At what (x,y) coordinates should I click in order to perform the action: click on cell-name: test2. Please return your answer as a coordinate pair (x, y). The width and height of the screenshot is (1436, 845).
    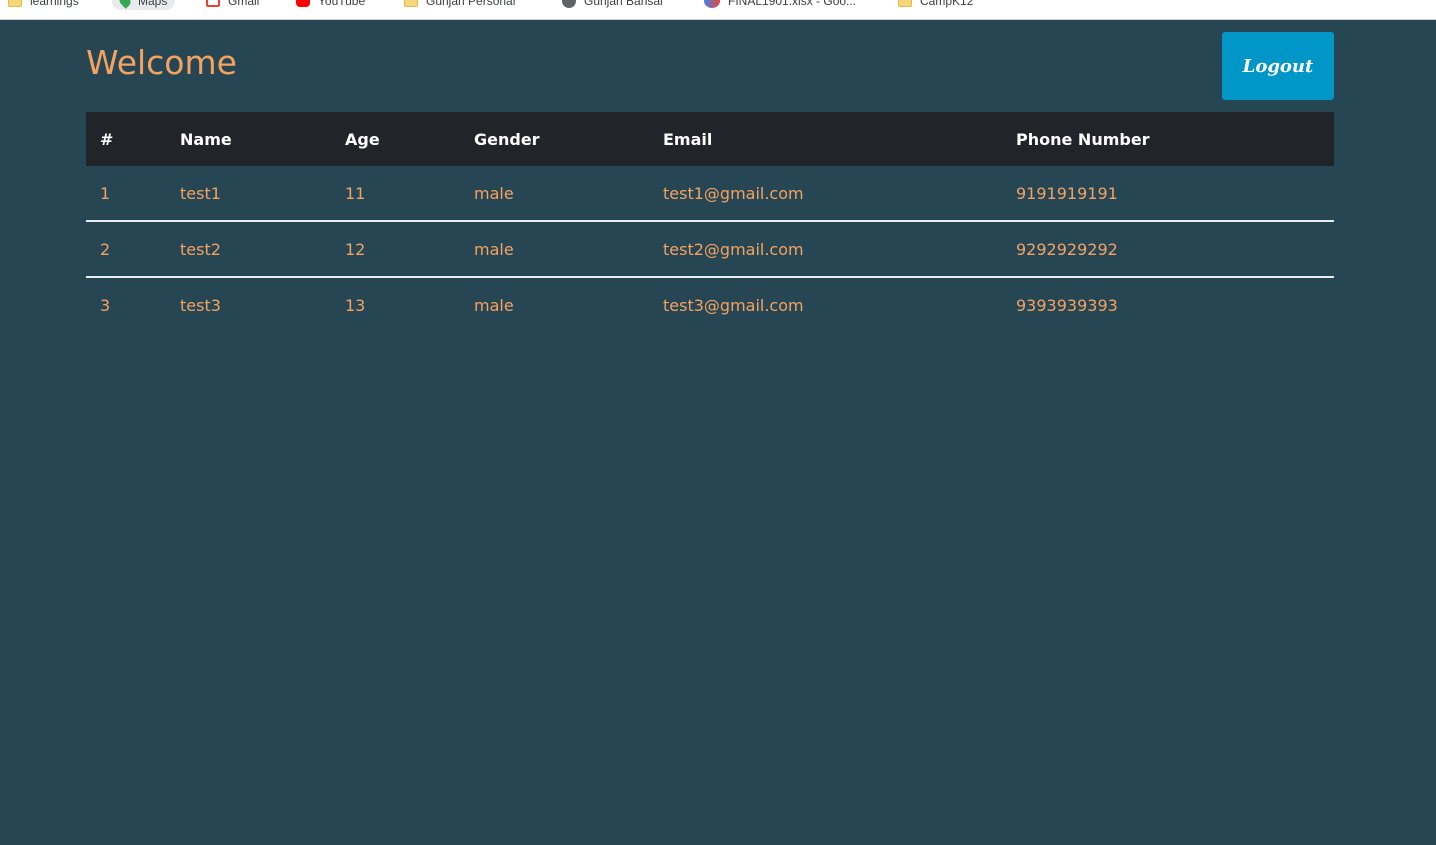
    Looking at the image, I should click on (248, 249).